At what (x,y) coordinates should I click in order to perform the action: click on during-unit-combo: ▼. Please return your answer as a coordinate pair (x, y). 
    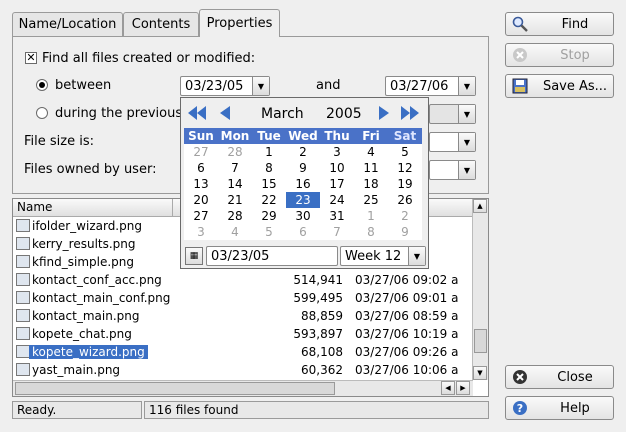
    Looking at the image, I should click on (452, 114).